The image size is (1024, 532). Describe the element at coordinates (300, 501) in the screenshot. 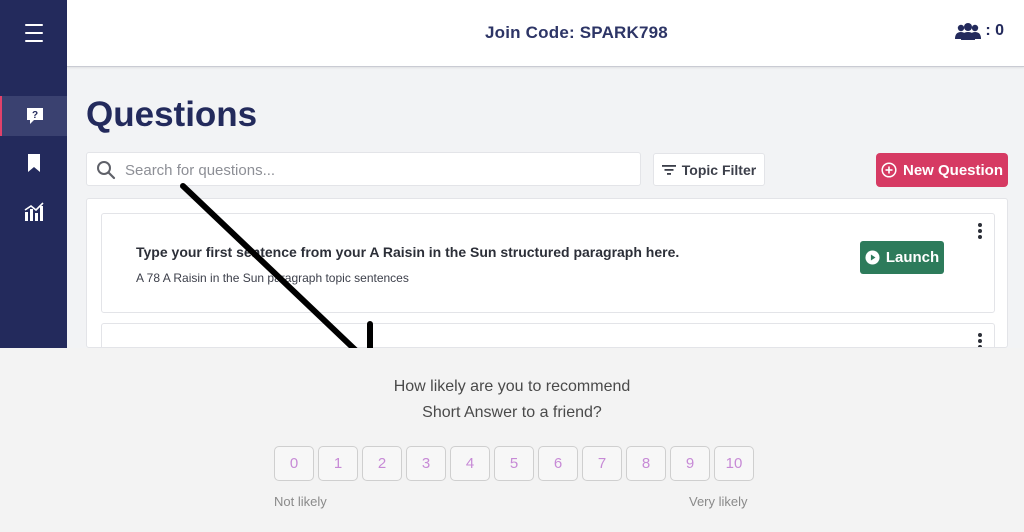

I see `scale-low-label: Not likely` at that location.